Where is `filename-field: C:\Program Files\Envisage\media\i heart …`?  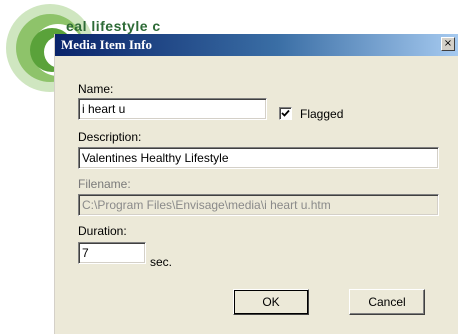
filename-field: C:\Program Files\Envisage\media\i heart … is located at coordinates (258, 205).